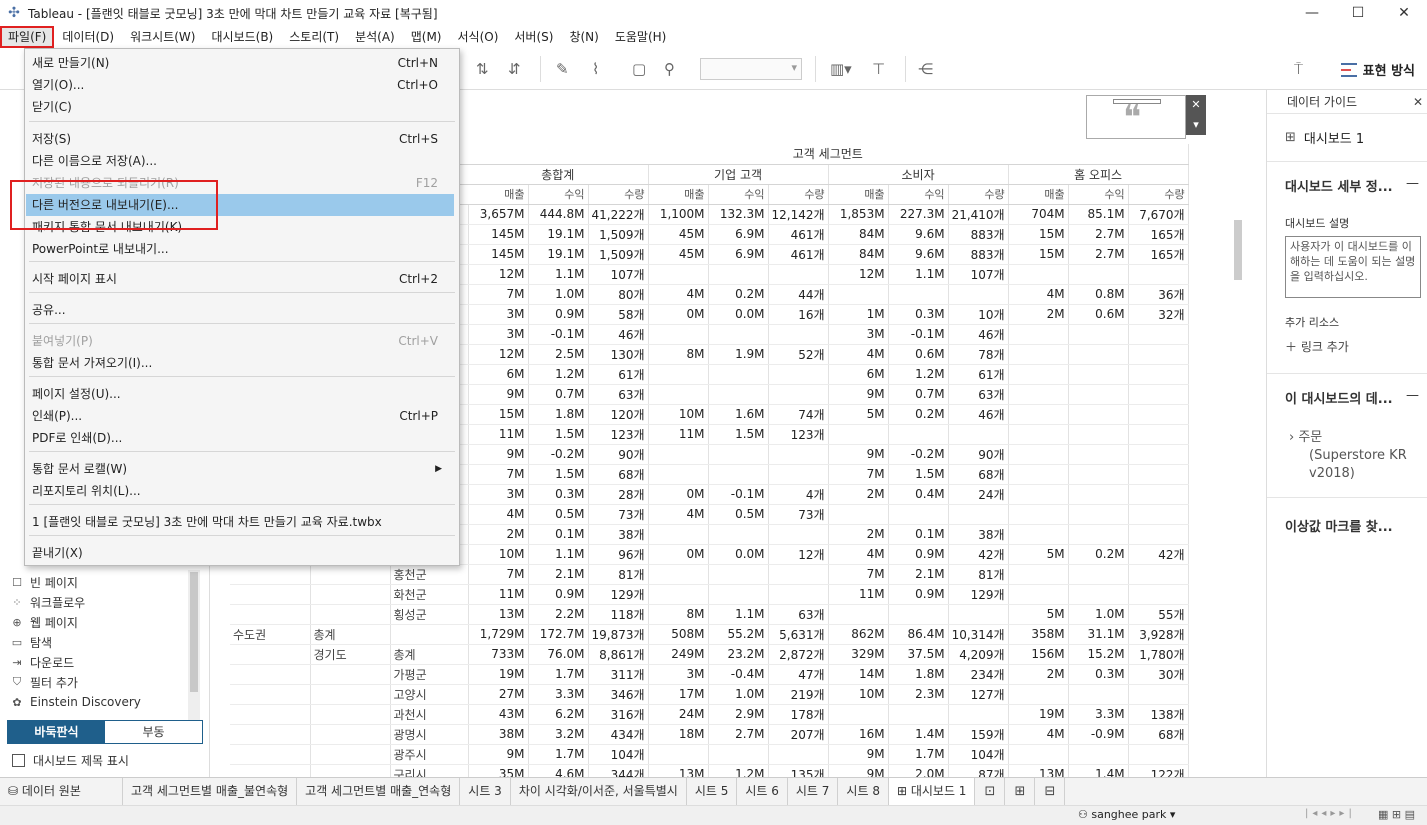 This screenshot has width=1427, height=825. I want to click on text-label-icon: ▢, so click(639, 69).